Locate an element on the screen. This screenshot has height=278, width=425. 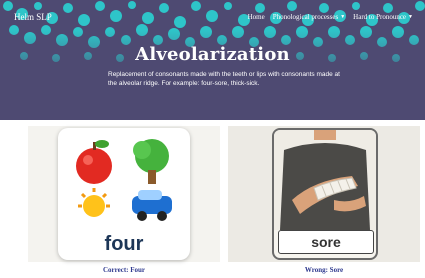
nav-item-phonological-processes: Phonological processes ▼ is located at coordinates (309, 17).